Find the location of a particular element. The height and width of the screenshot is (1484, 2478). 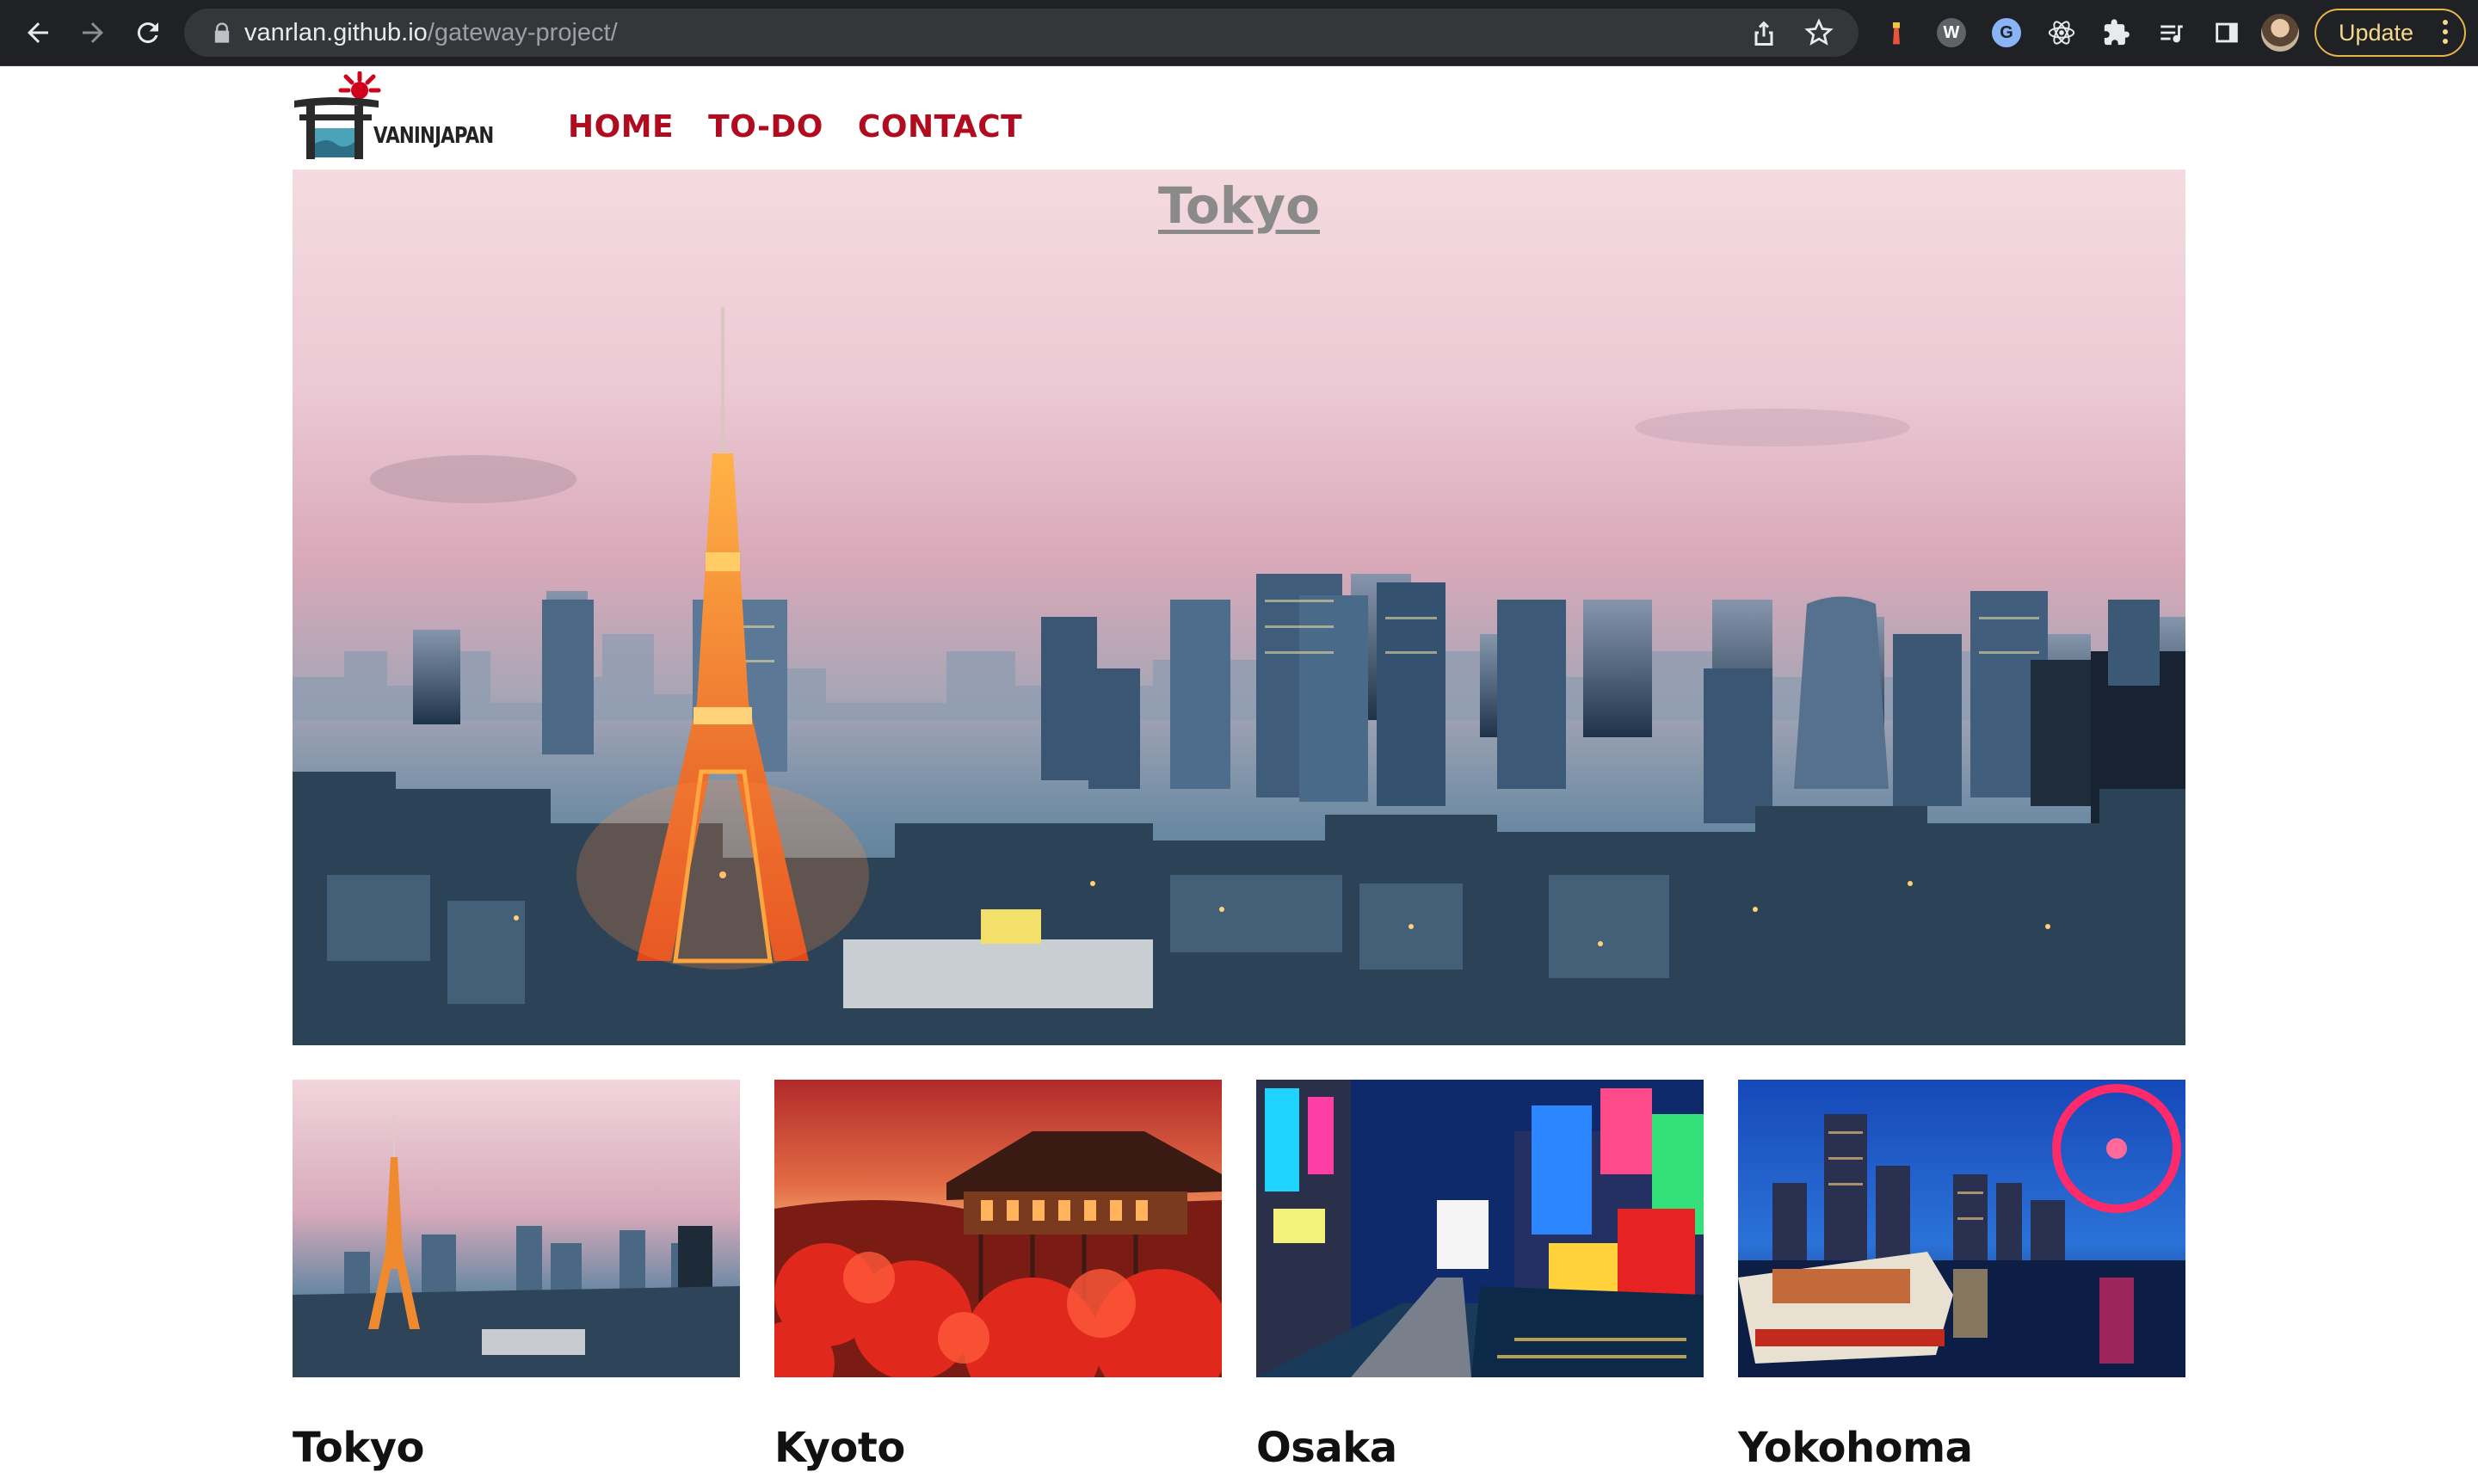

reload-icon is located at coordinates (147, 33).